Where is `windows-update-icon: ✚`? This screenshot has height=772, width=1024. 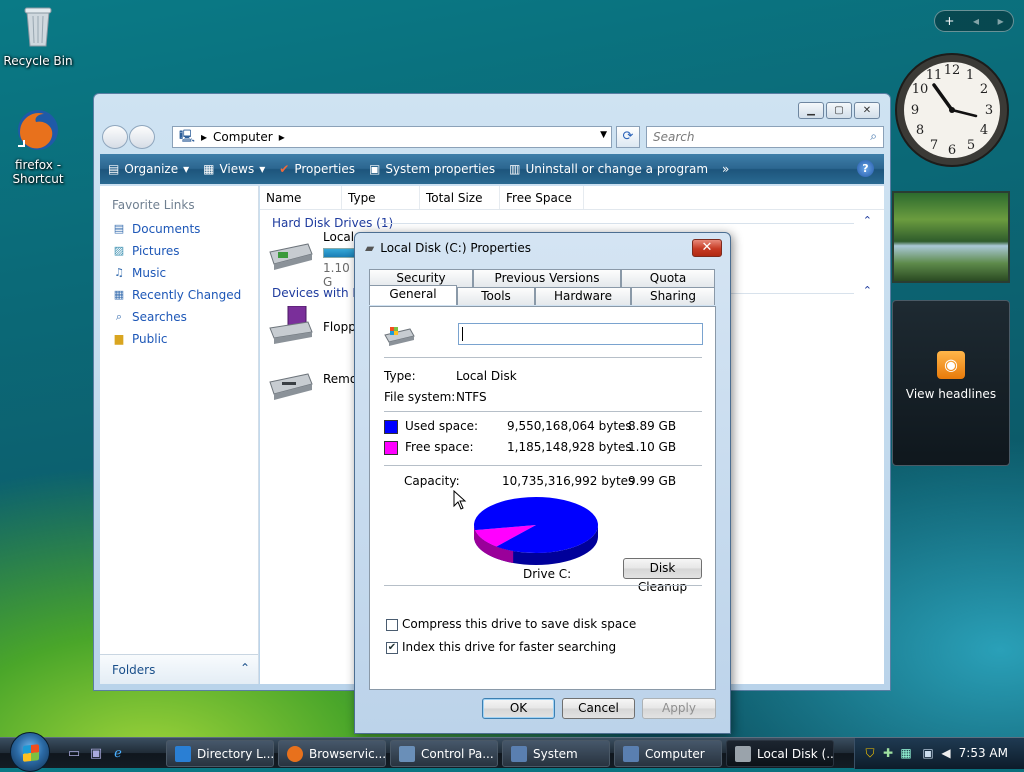 windows-update-icon: ✚ is located at coordinates (888, 753).